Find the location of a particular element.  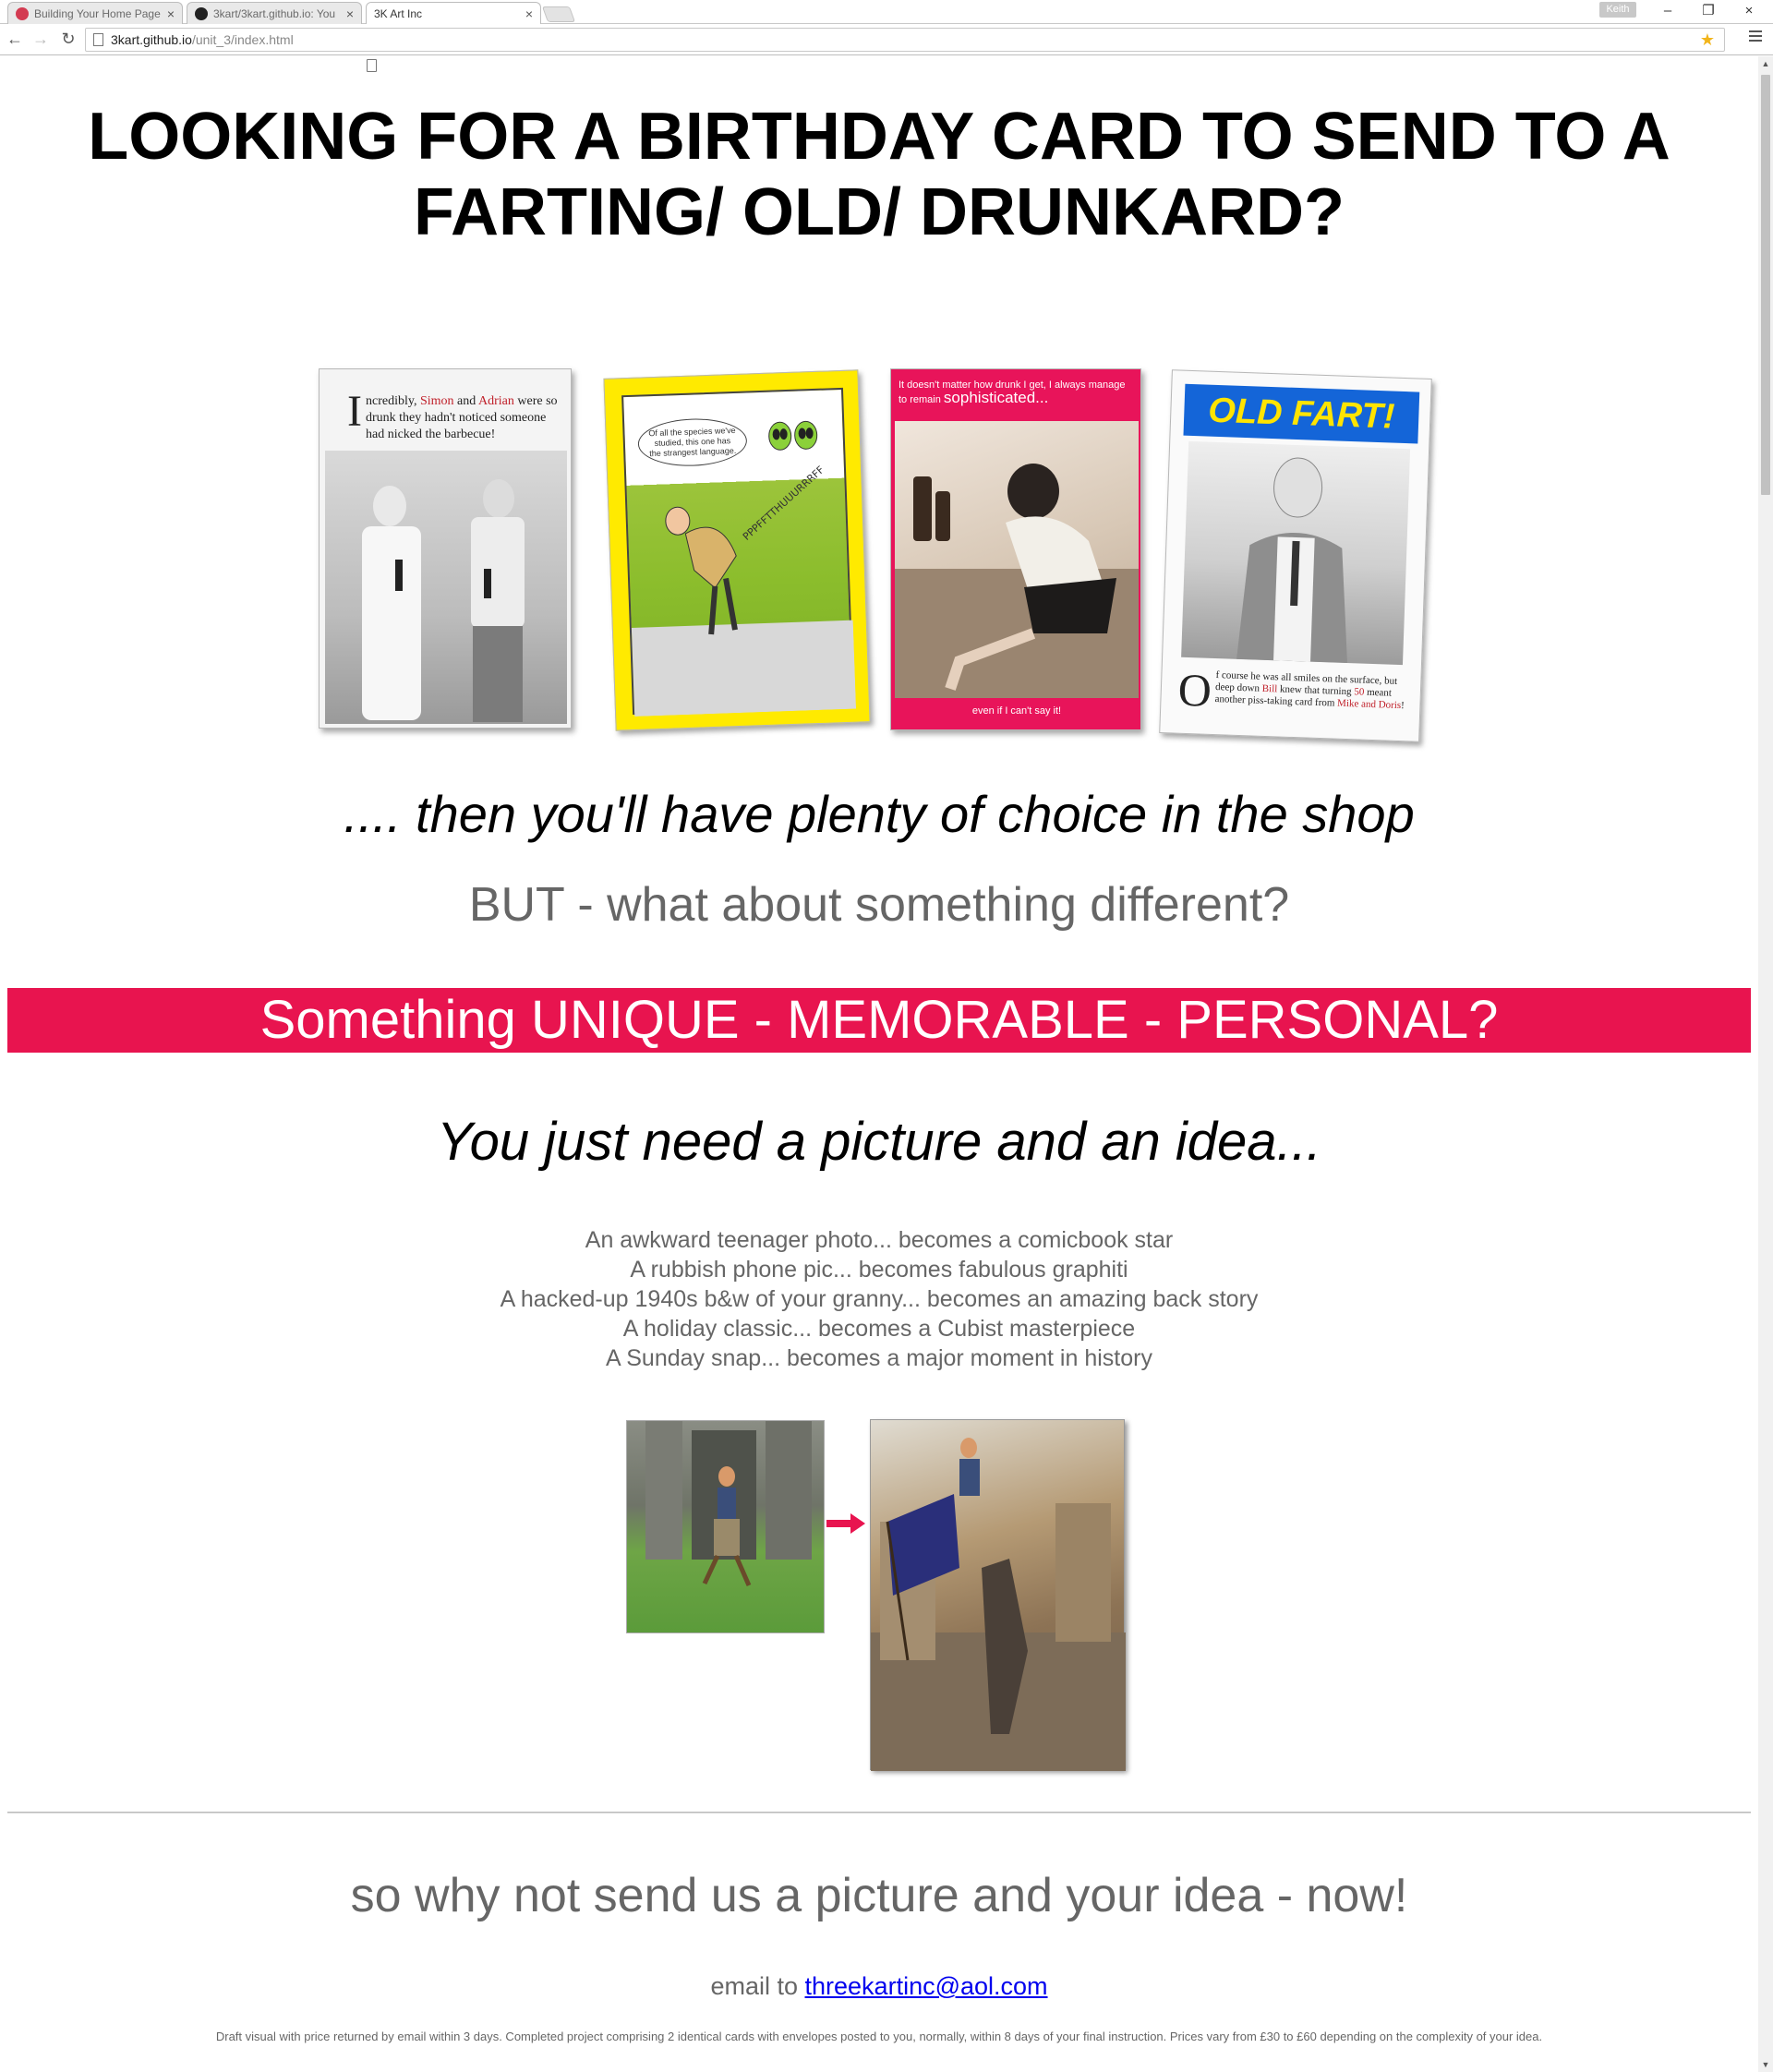

bookmark-star-icon: ★ is located at coordinates (1707, 40).